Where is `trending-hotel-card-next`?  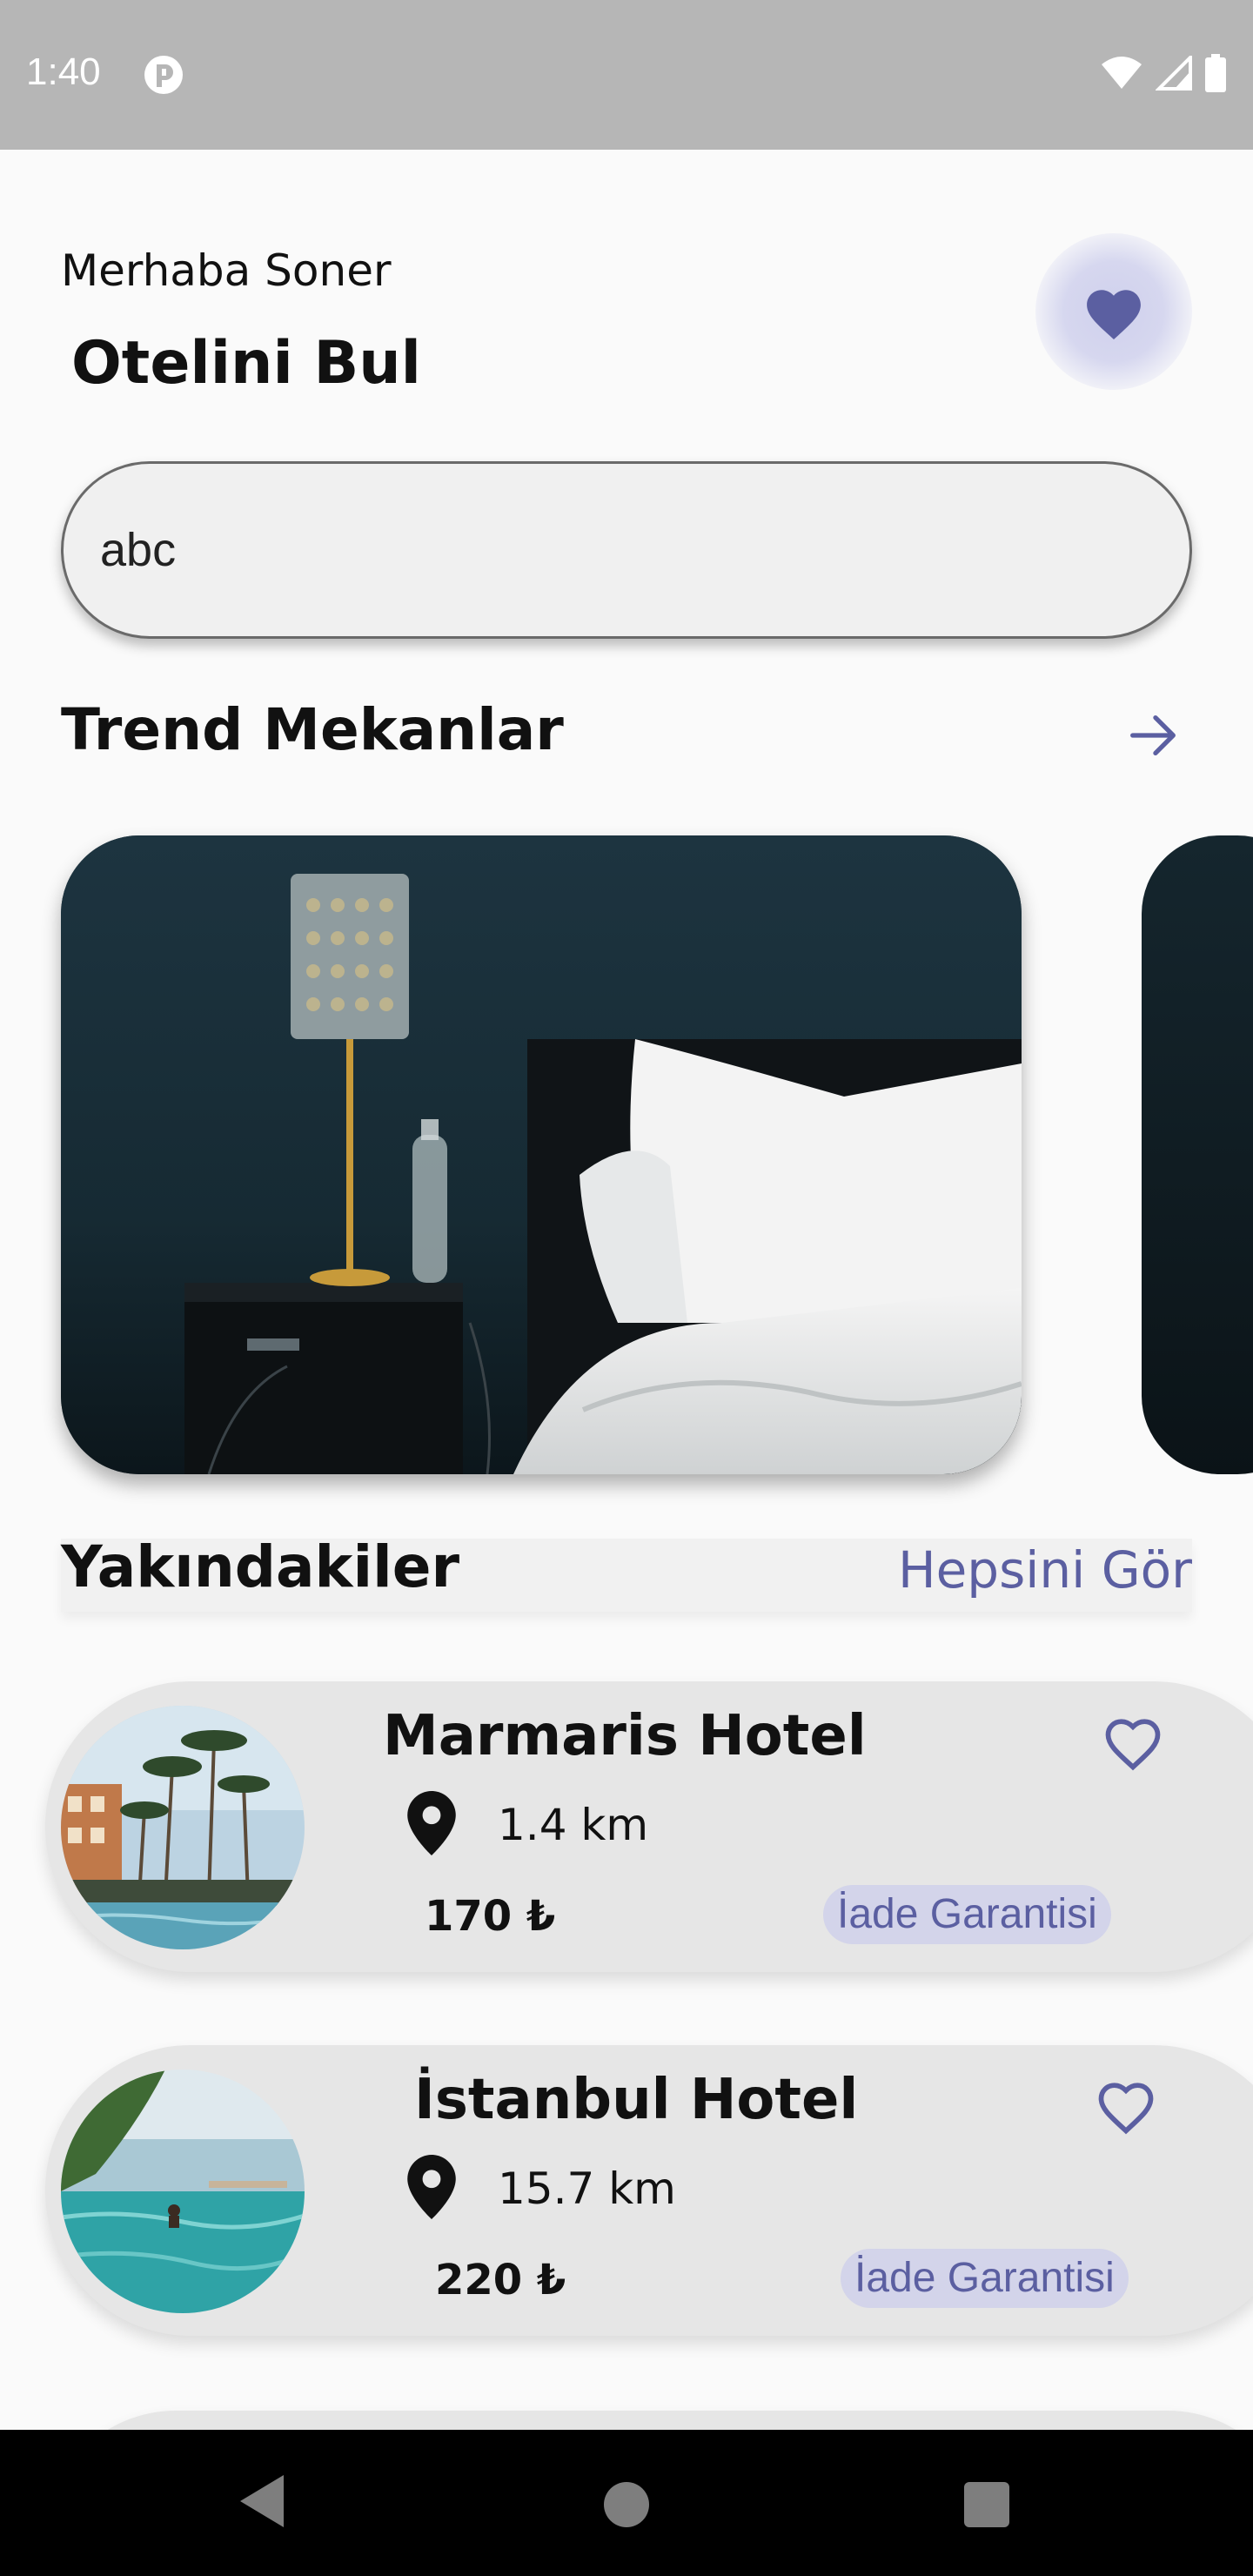 trending-hotel-card-next is located at coordinates (1197, 1154).